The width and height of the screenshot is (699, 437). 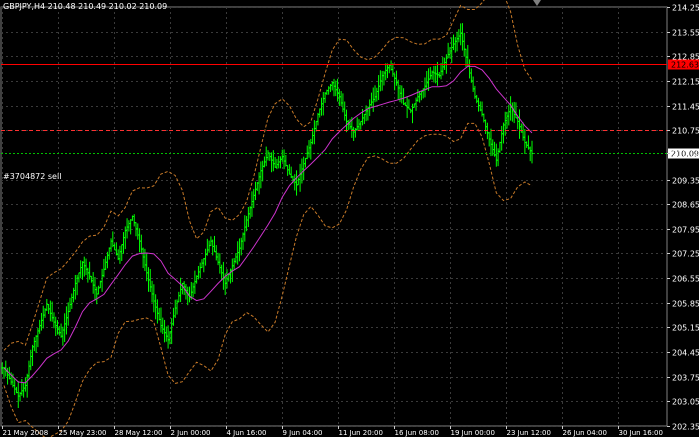 I want to click on time-tick-label: 16 Jun 08:00, so click(x=417, y=433).